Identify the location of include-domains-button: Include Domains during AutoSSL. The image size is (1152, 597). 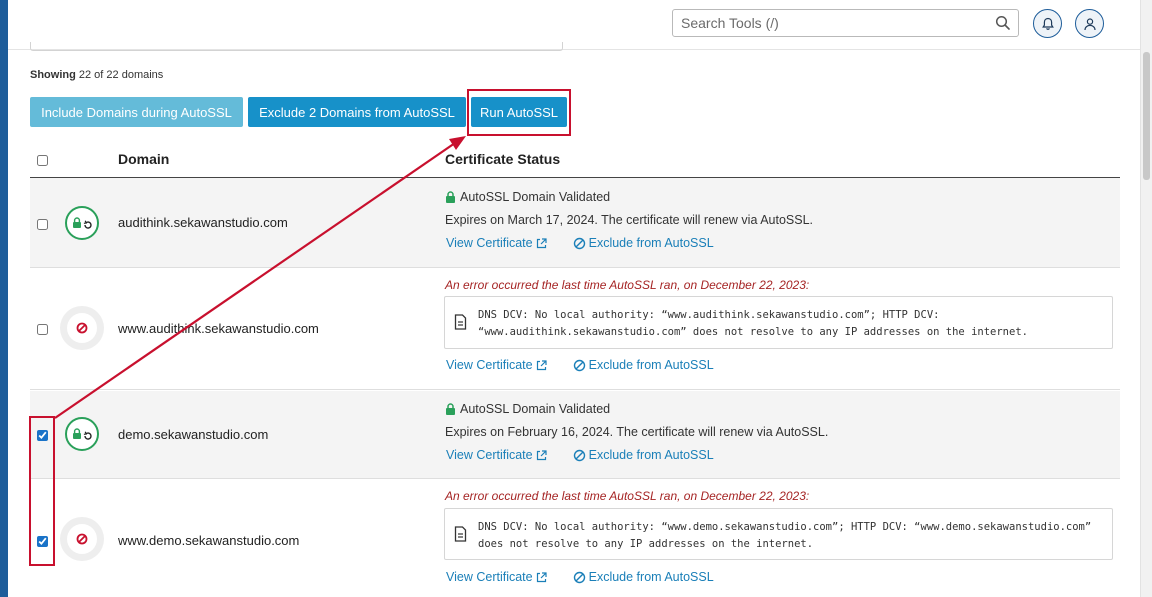
(136, 112).